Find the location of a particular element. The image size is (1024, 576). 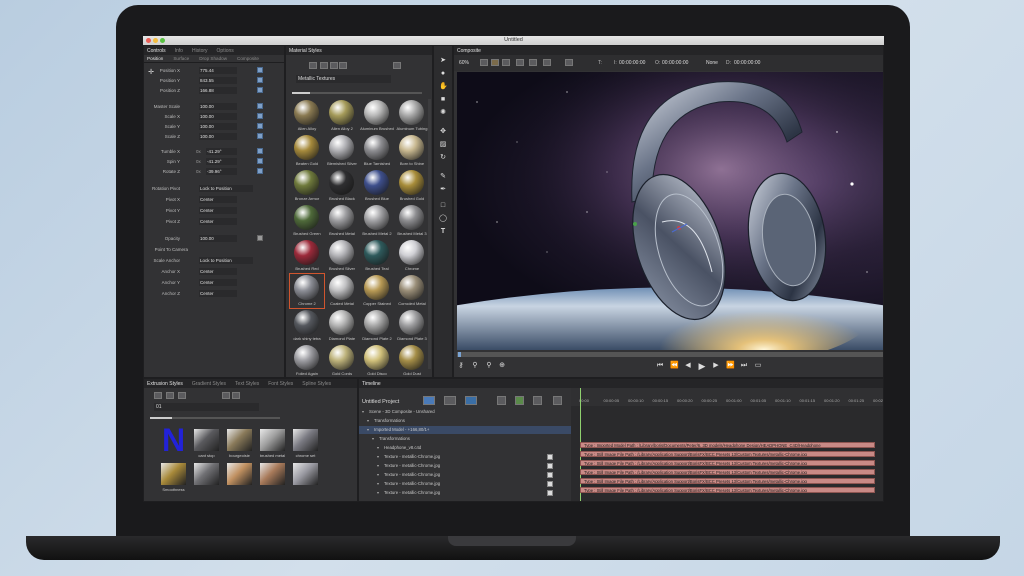

master-scale-field: 100.00 is located at coordinates (218, 106).